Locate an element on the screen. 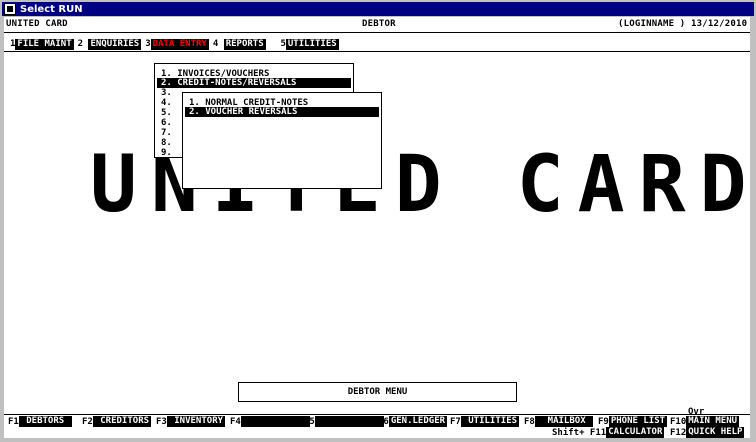 This screenshot has width=756, height=442. user-date: (LOGINNAME ) 13/12/2010 is located at coordinates (683, 24).